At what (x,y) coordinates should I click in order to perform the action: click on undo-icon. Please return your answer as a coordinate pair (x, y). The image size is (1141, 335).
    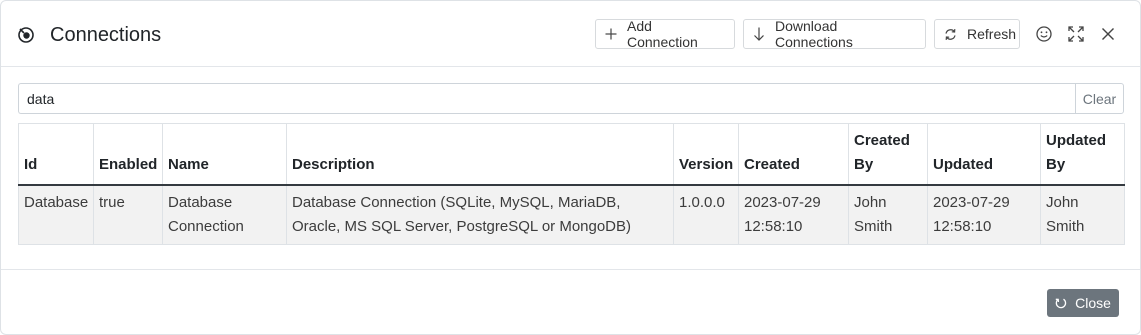
    Looking at the image, I should click on (1061, 303).